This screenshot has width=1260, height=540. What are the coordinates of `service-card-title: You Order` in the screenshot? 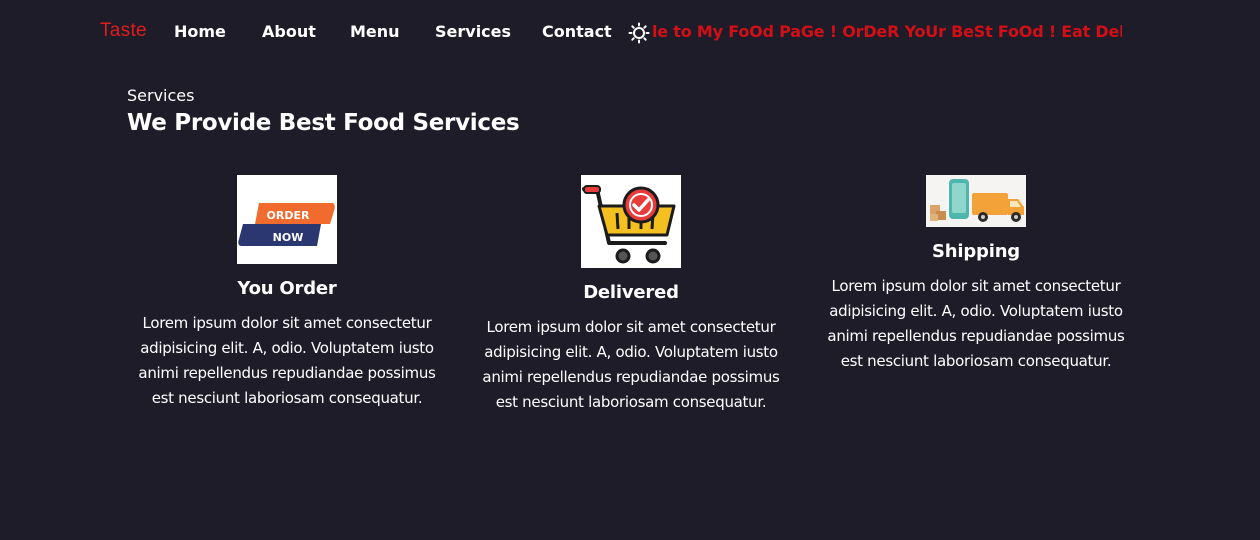 It's located at (287, 288).